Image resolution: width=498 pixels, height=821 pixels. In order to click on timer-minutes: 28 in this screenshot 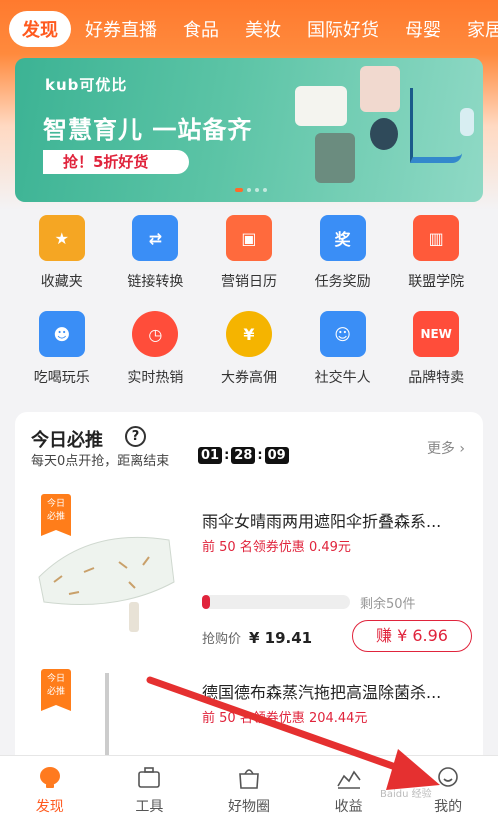, I will do `click(243, 455)`.